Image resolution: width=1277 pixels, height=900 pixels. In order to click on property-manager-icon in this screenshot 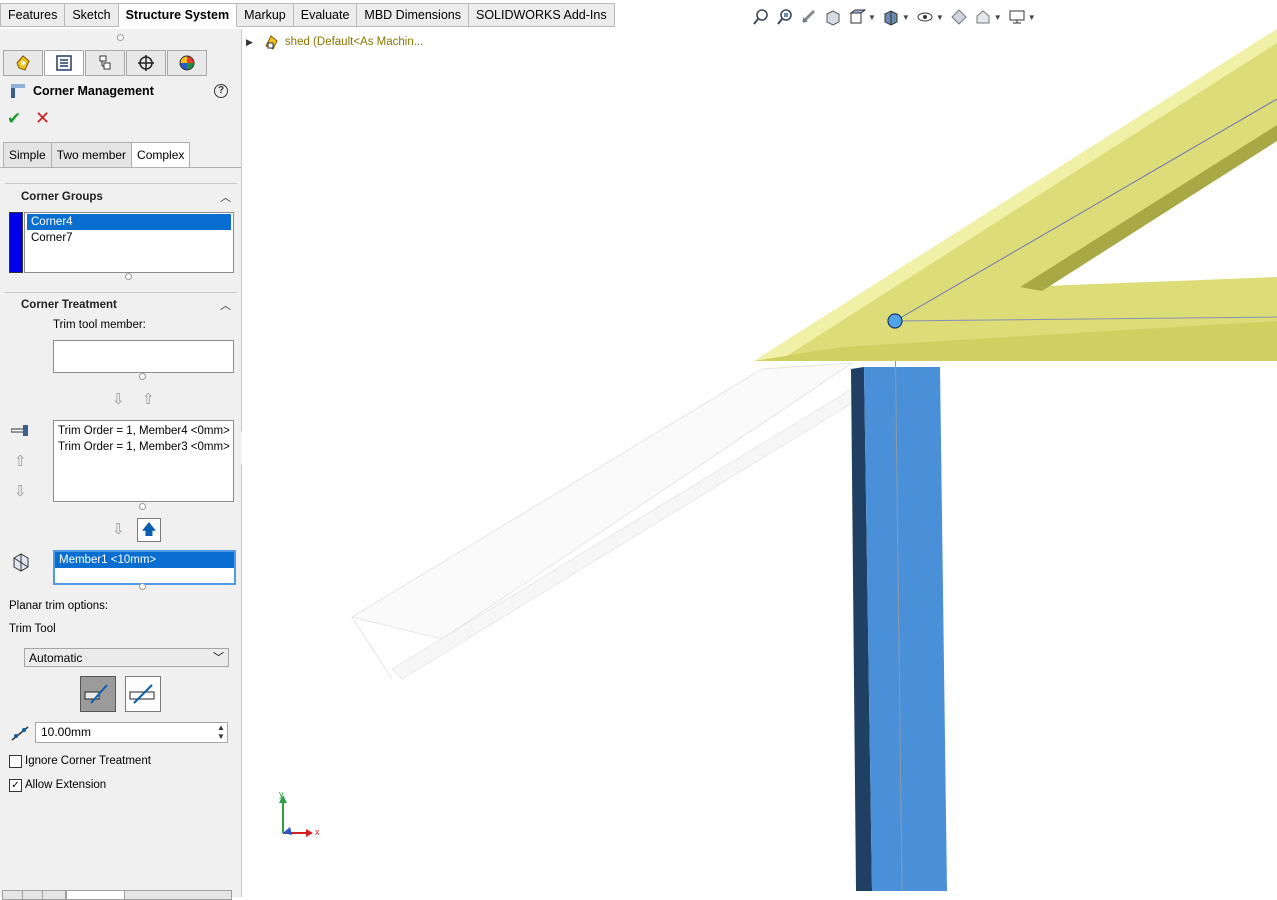, I will do `click(64, 63)`.